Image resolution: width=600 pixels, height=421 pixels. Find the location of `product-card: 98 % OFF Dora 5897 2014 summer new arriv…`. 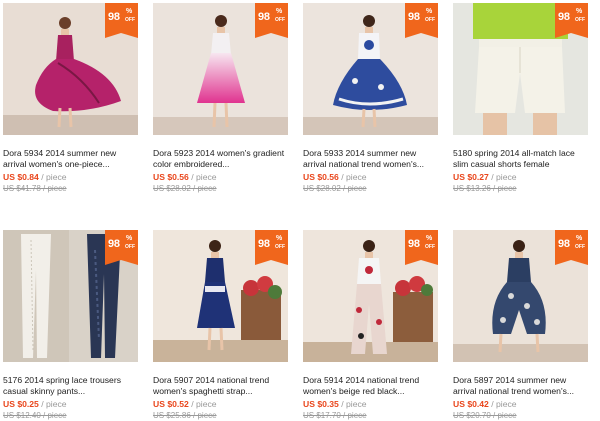

product-card: 98 % OFF Dora 5897 2014 summer new arriv… is located at coordinates (523, 325).